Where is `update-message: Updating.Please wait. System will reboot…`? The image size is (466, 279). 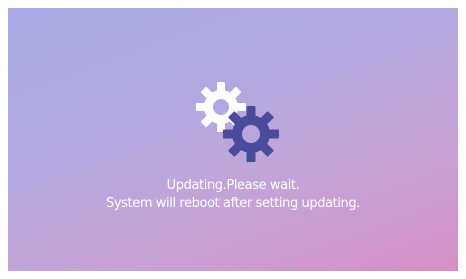
update-message: Updating.Please wait. System will reboot… is located at coordinates (233, 195).